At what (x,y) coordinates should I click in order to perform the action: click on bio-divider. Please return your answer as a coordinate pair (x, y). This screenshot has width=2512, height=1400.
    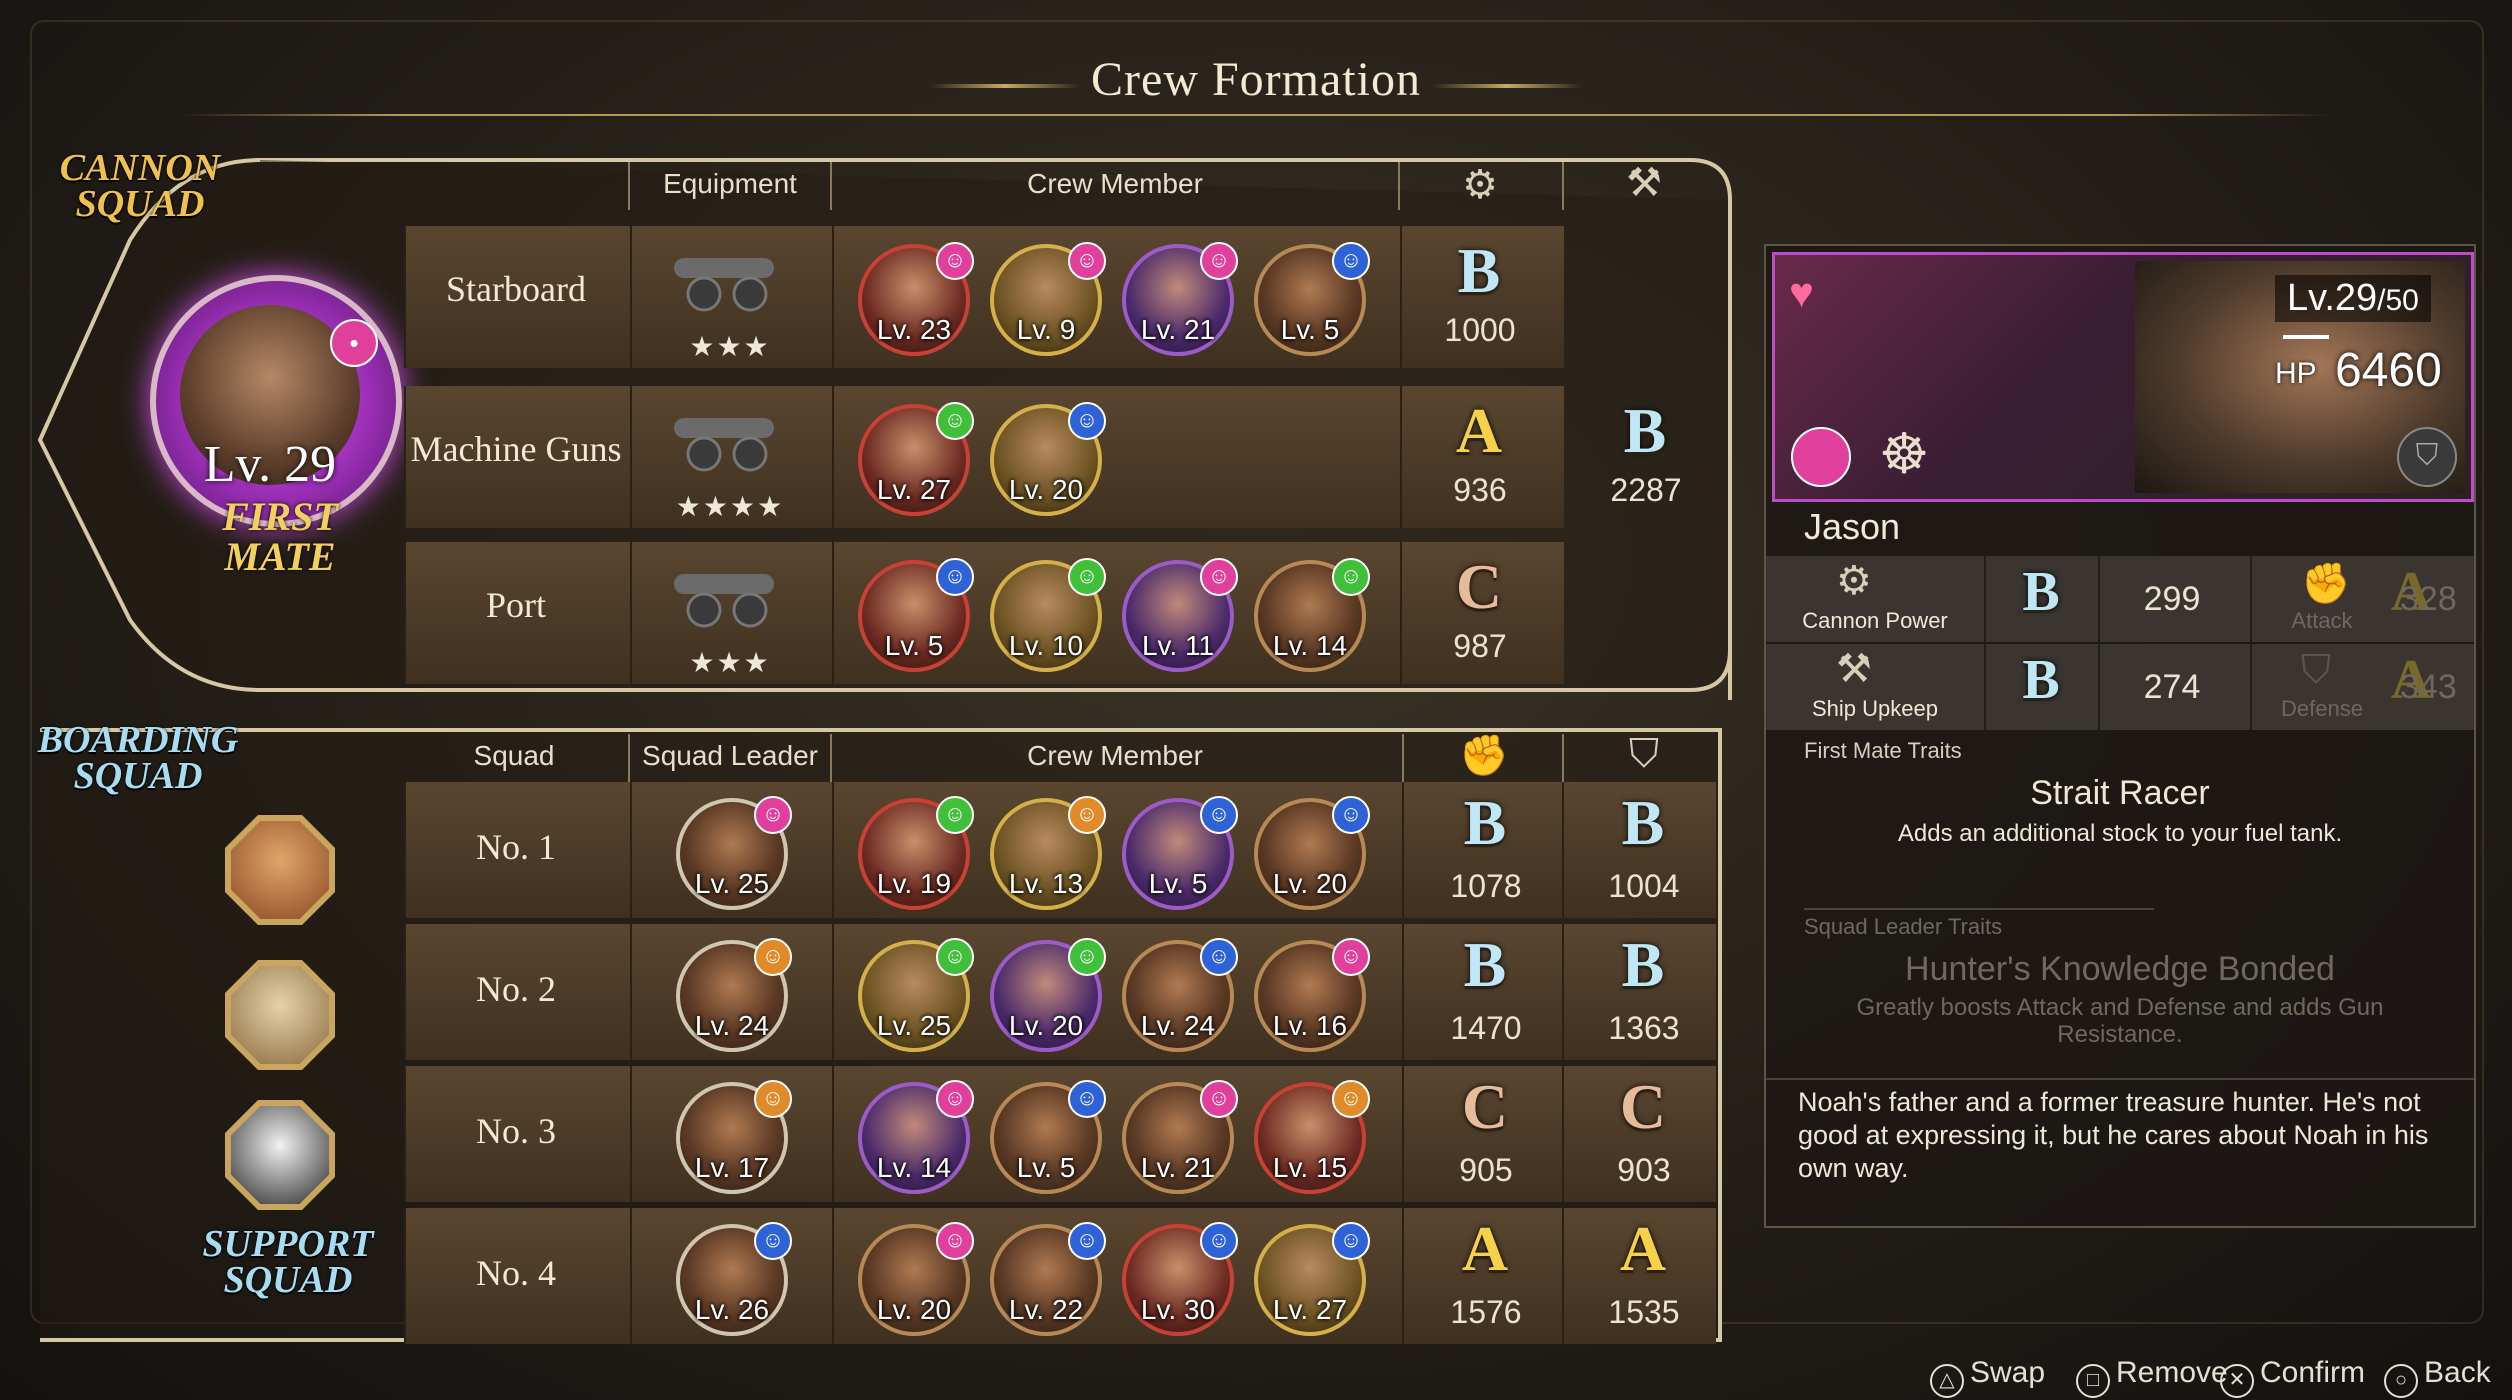
    Looking at the image, I should click on (2120, 1079).